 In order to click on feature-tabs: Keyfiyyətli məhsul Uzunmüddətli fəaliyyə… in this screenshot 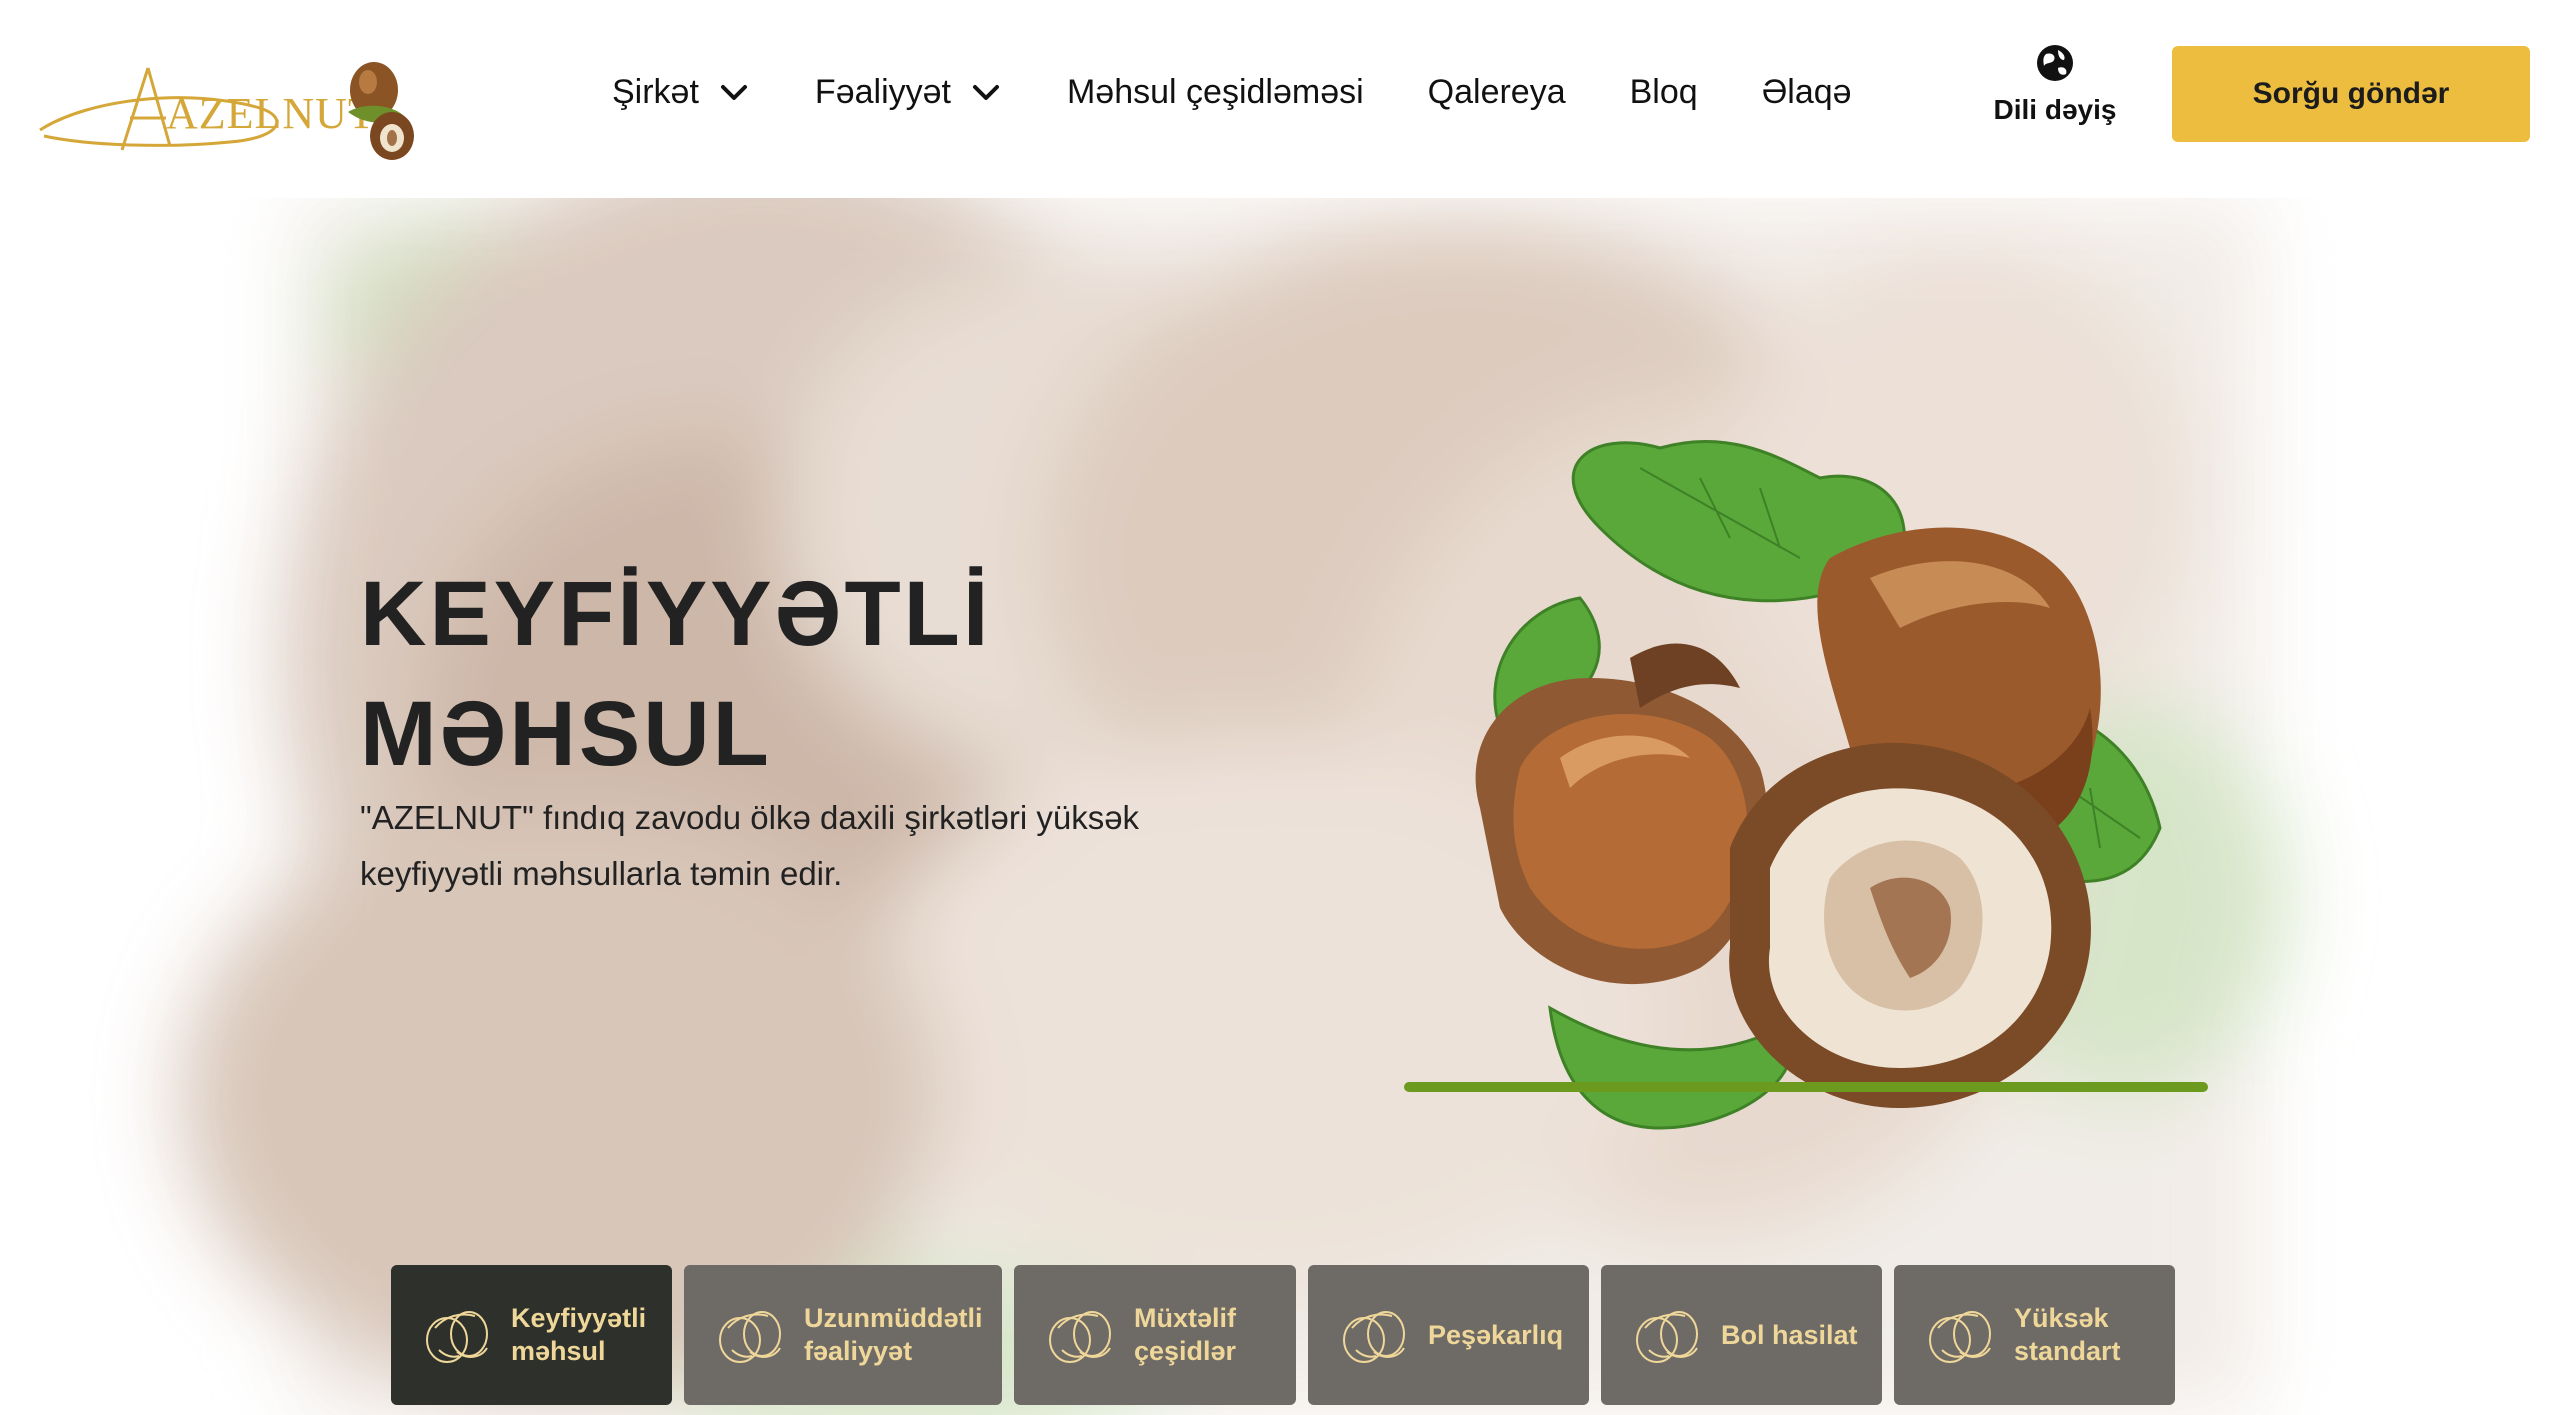, I will do `click(1283, 1335)`.